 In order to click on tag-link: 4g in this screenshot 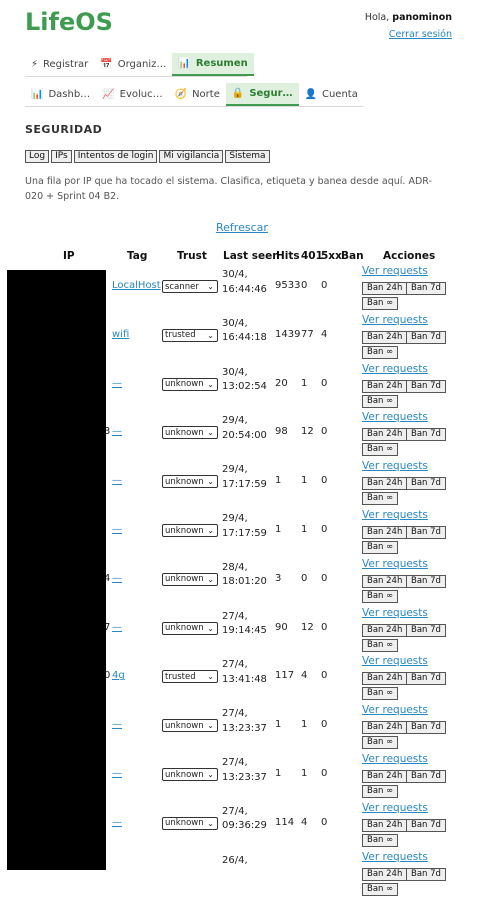, I will do `click(118, 675)`.